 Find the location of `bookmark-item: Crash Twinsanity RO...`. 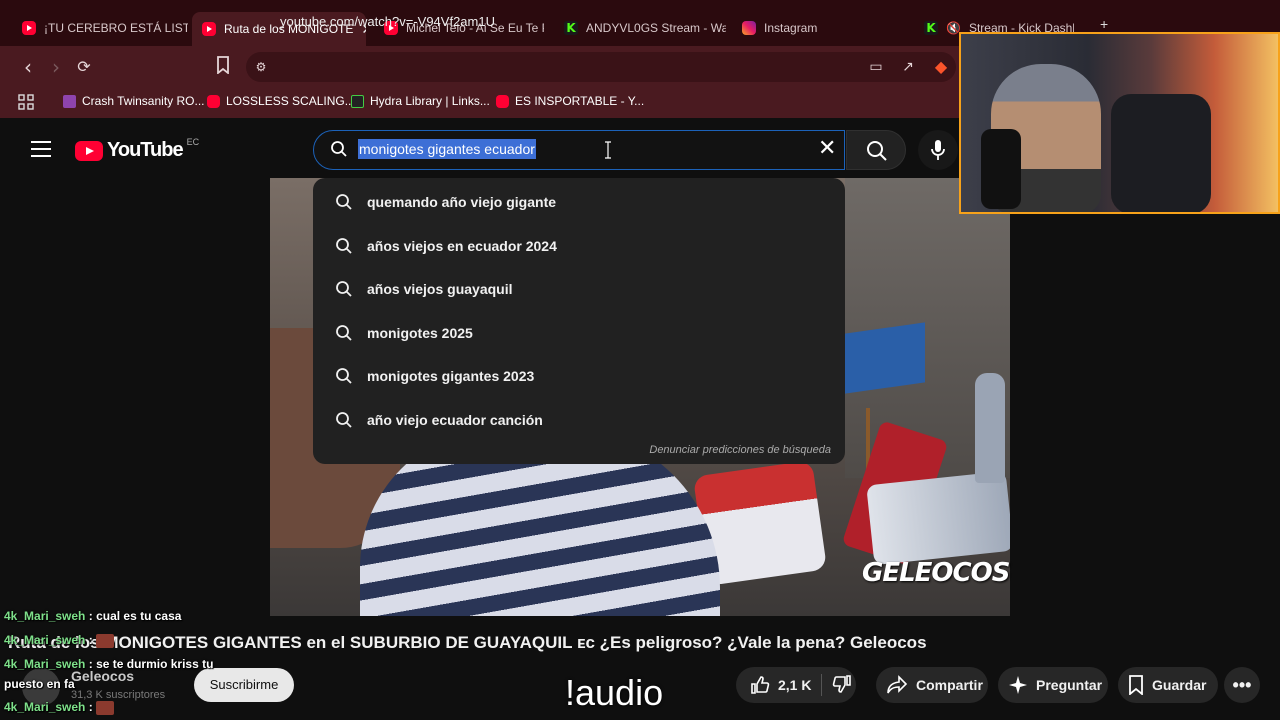

bookmark-item: Crash Twinsanity RO... is located at coordinates (133, 101).